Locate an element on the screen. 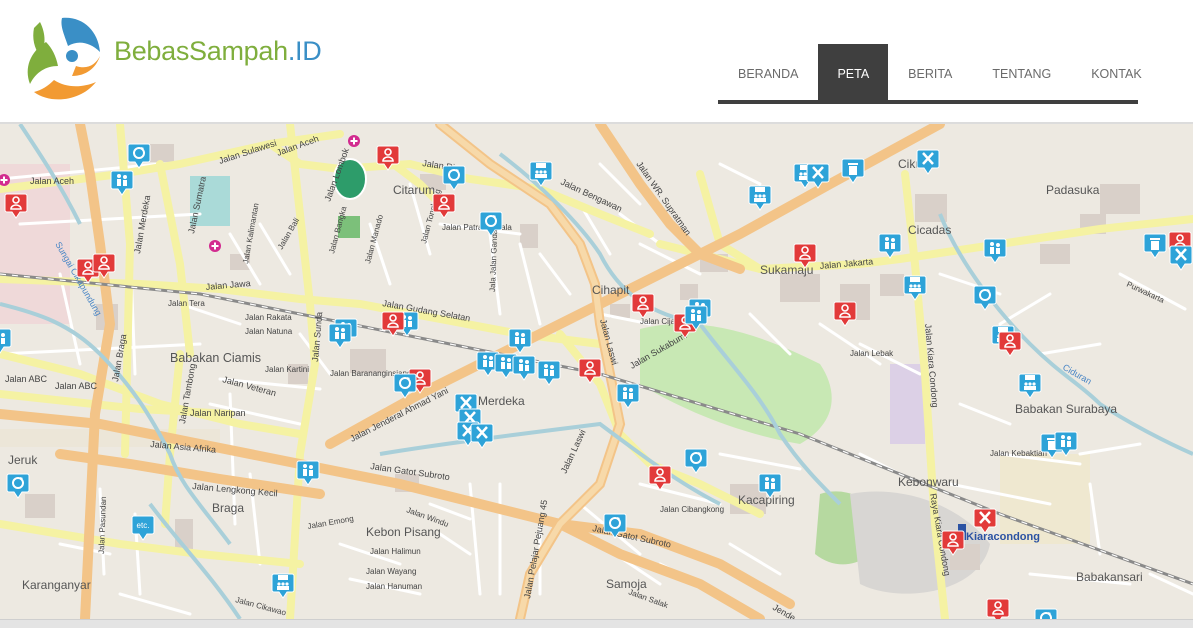 This screenshot has height=628, width=1193. svg-text: Jalan Lebak is located at coordinates (872, 353).